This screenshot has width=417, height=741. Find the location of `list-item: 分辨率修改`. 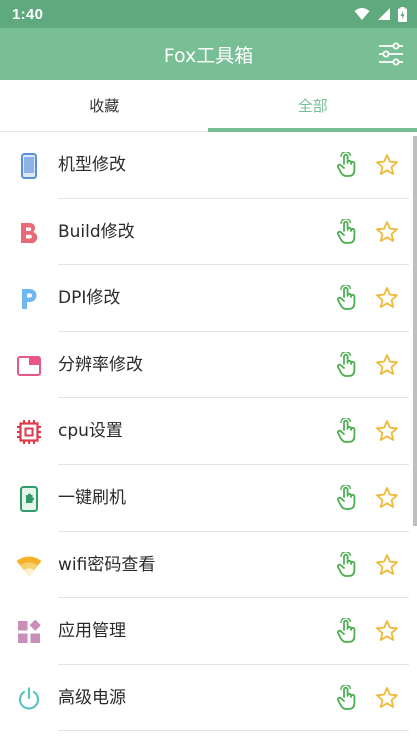

list-item: 分辨率修改 is located at coordinates (208, 365).